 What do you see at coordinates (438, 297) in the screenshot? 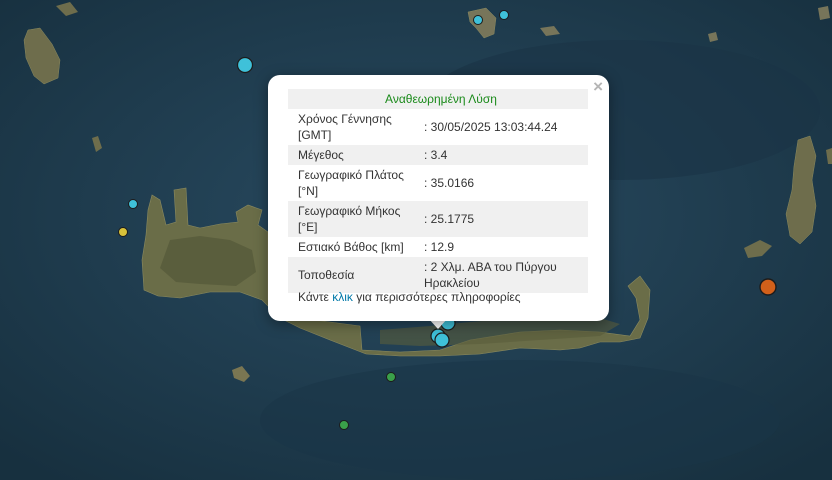
I see `more-info-suffix: για περισσότερες πληροφορίες` at bounding box center [438, 297].